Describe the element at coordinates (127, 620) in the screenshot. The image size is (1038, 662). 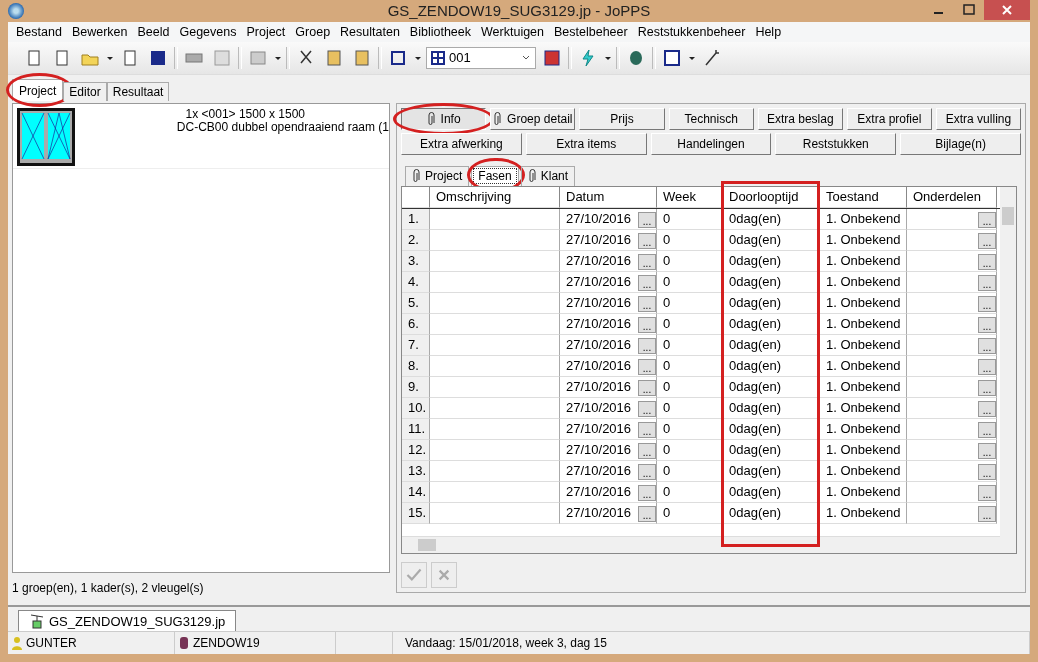
I see `document-tab: GS_ZENDOW19_SUG3129.jp` at that location.